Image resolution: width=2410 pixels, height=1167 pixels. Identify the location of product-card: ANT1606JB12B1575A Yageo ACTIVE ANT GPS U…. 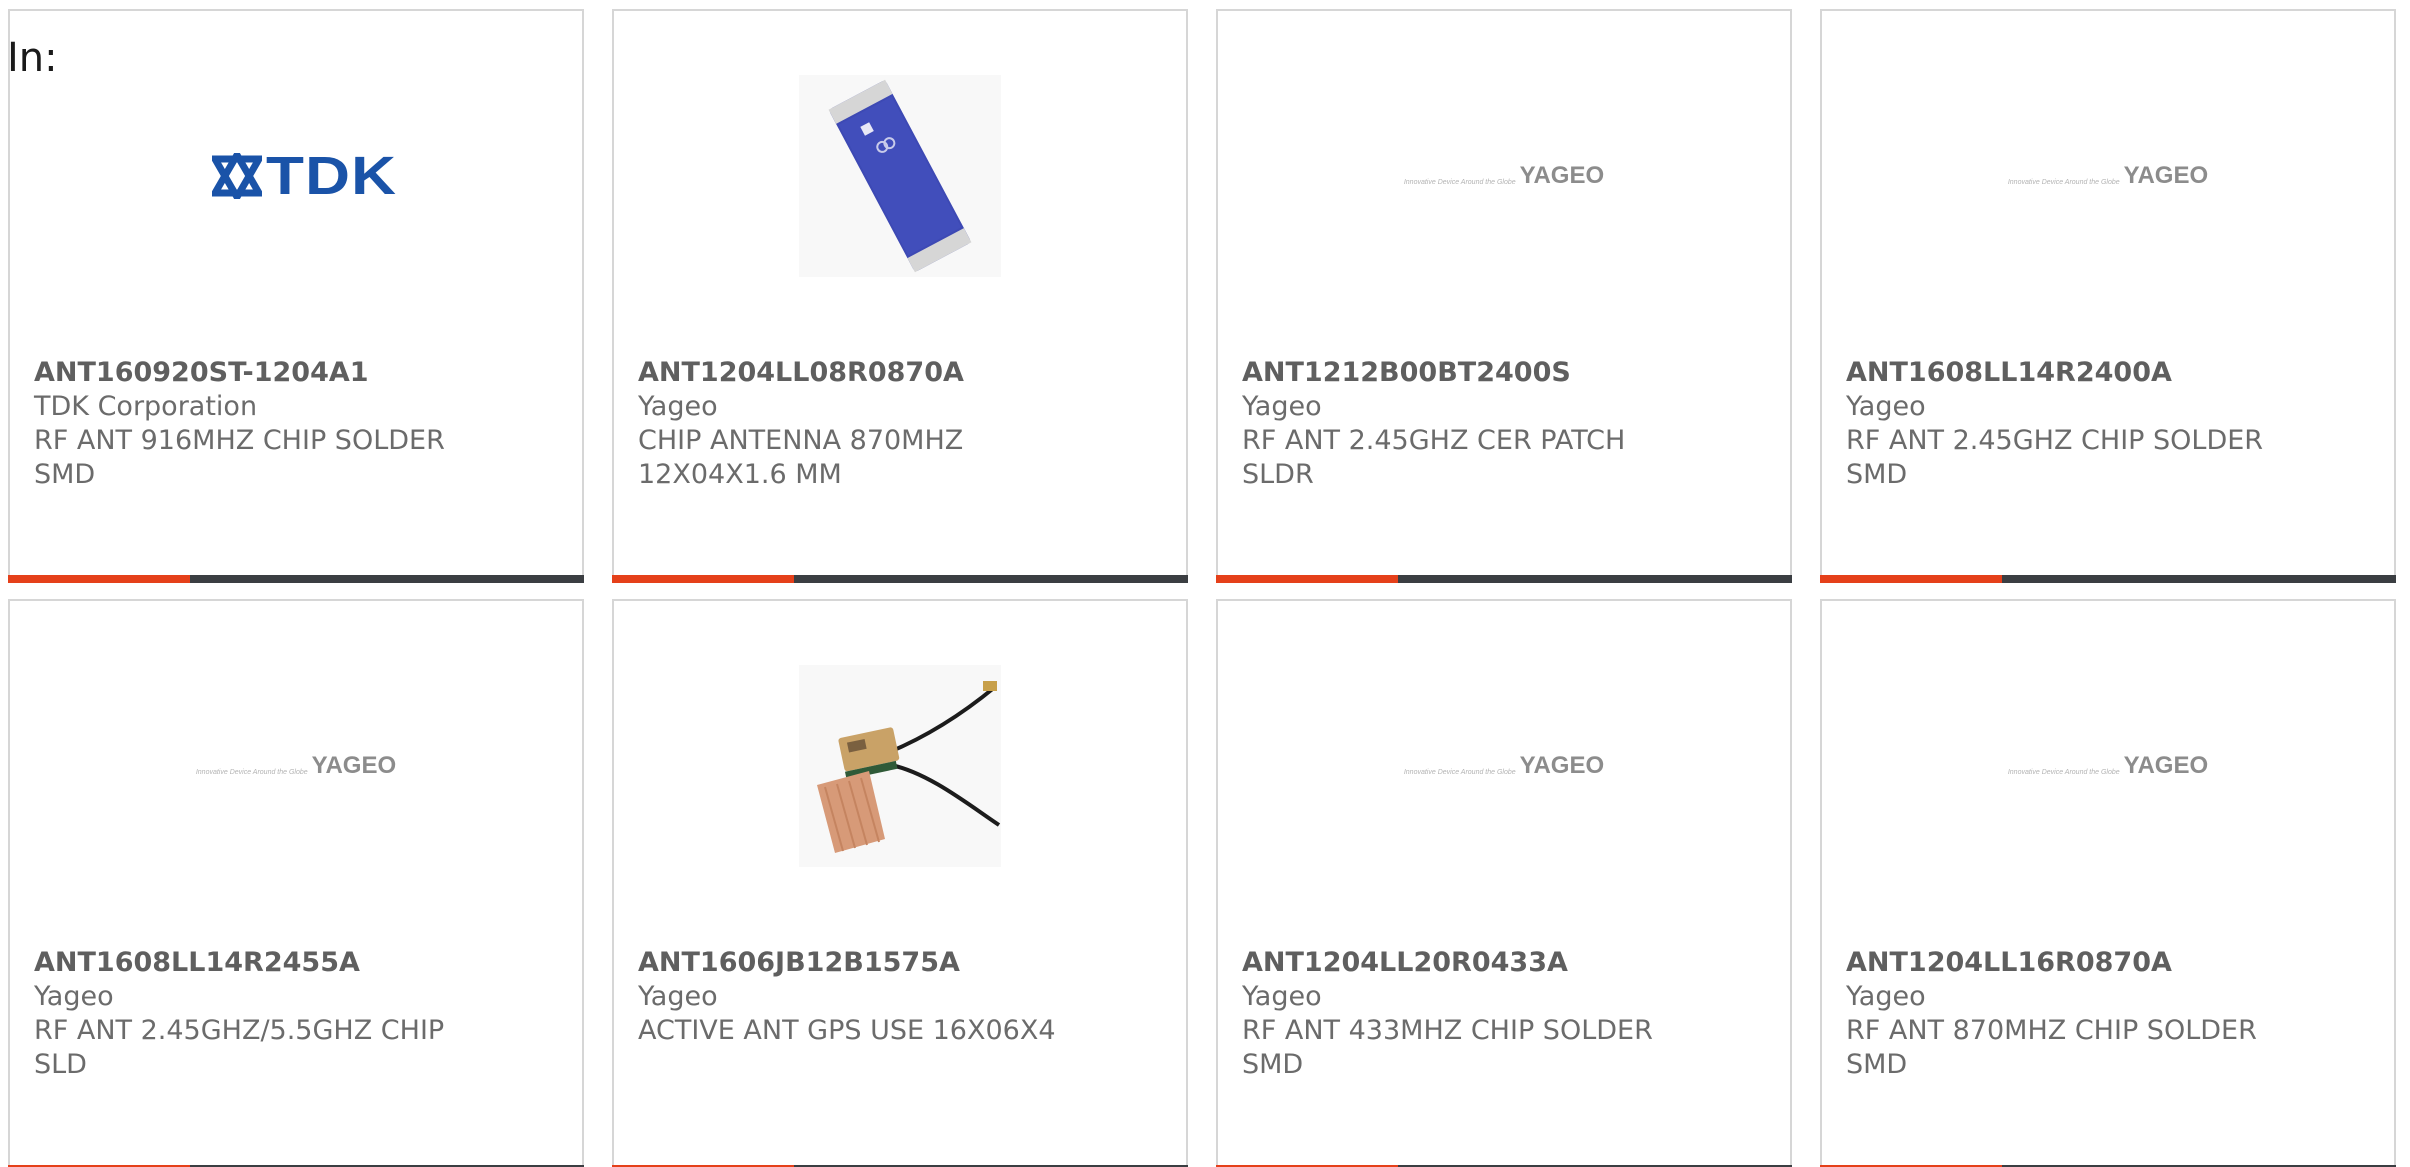
(900, 883).